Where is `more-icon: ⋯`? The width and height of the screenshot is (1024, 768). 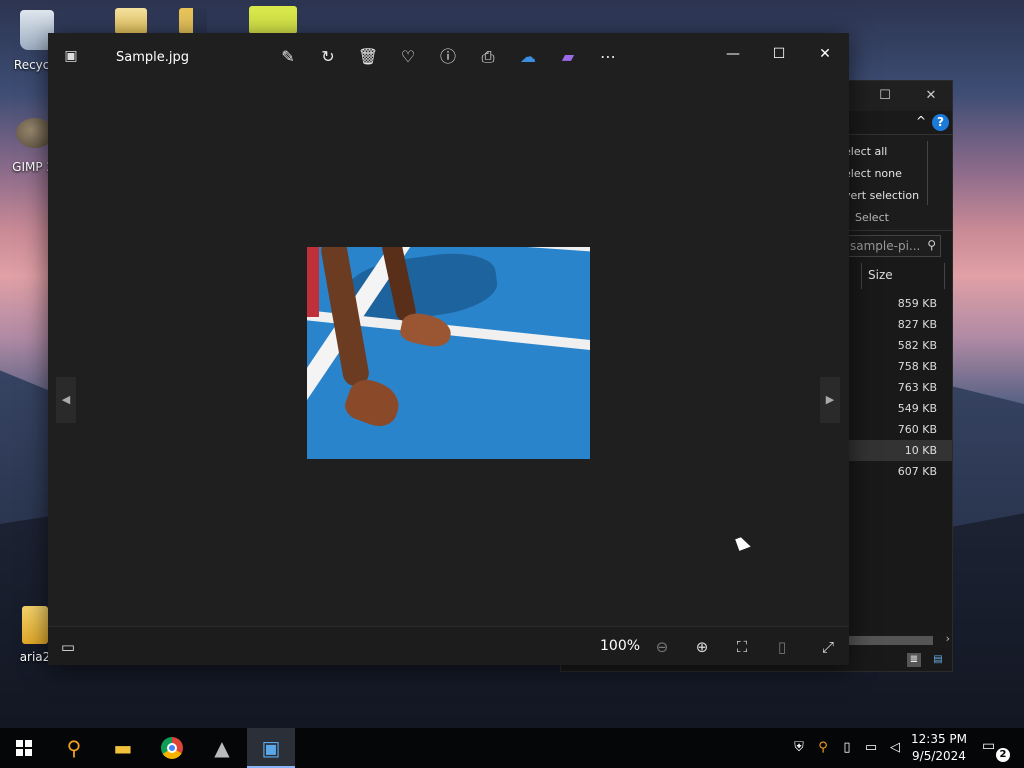 more-icon: ⋯ is located at coordinates (608, 57).